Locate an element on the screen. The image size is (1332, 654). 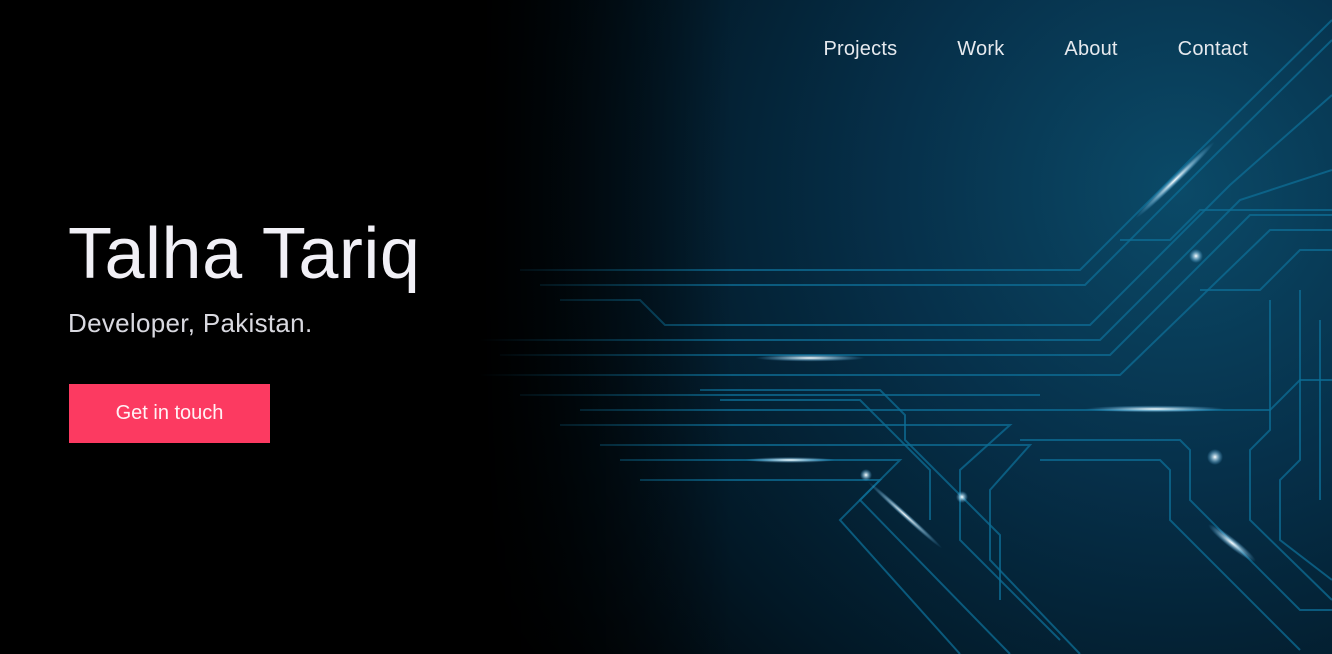
nav-link-contact: Contact is located at coordinates (1213, 49).